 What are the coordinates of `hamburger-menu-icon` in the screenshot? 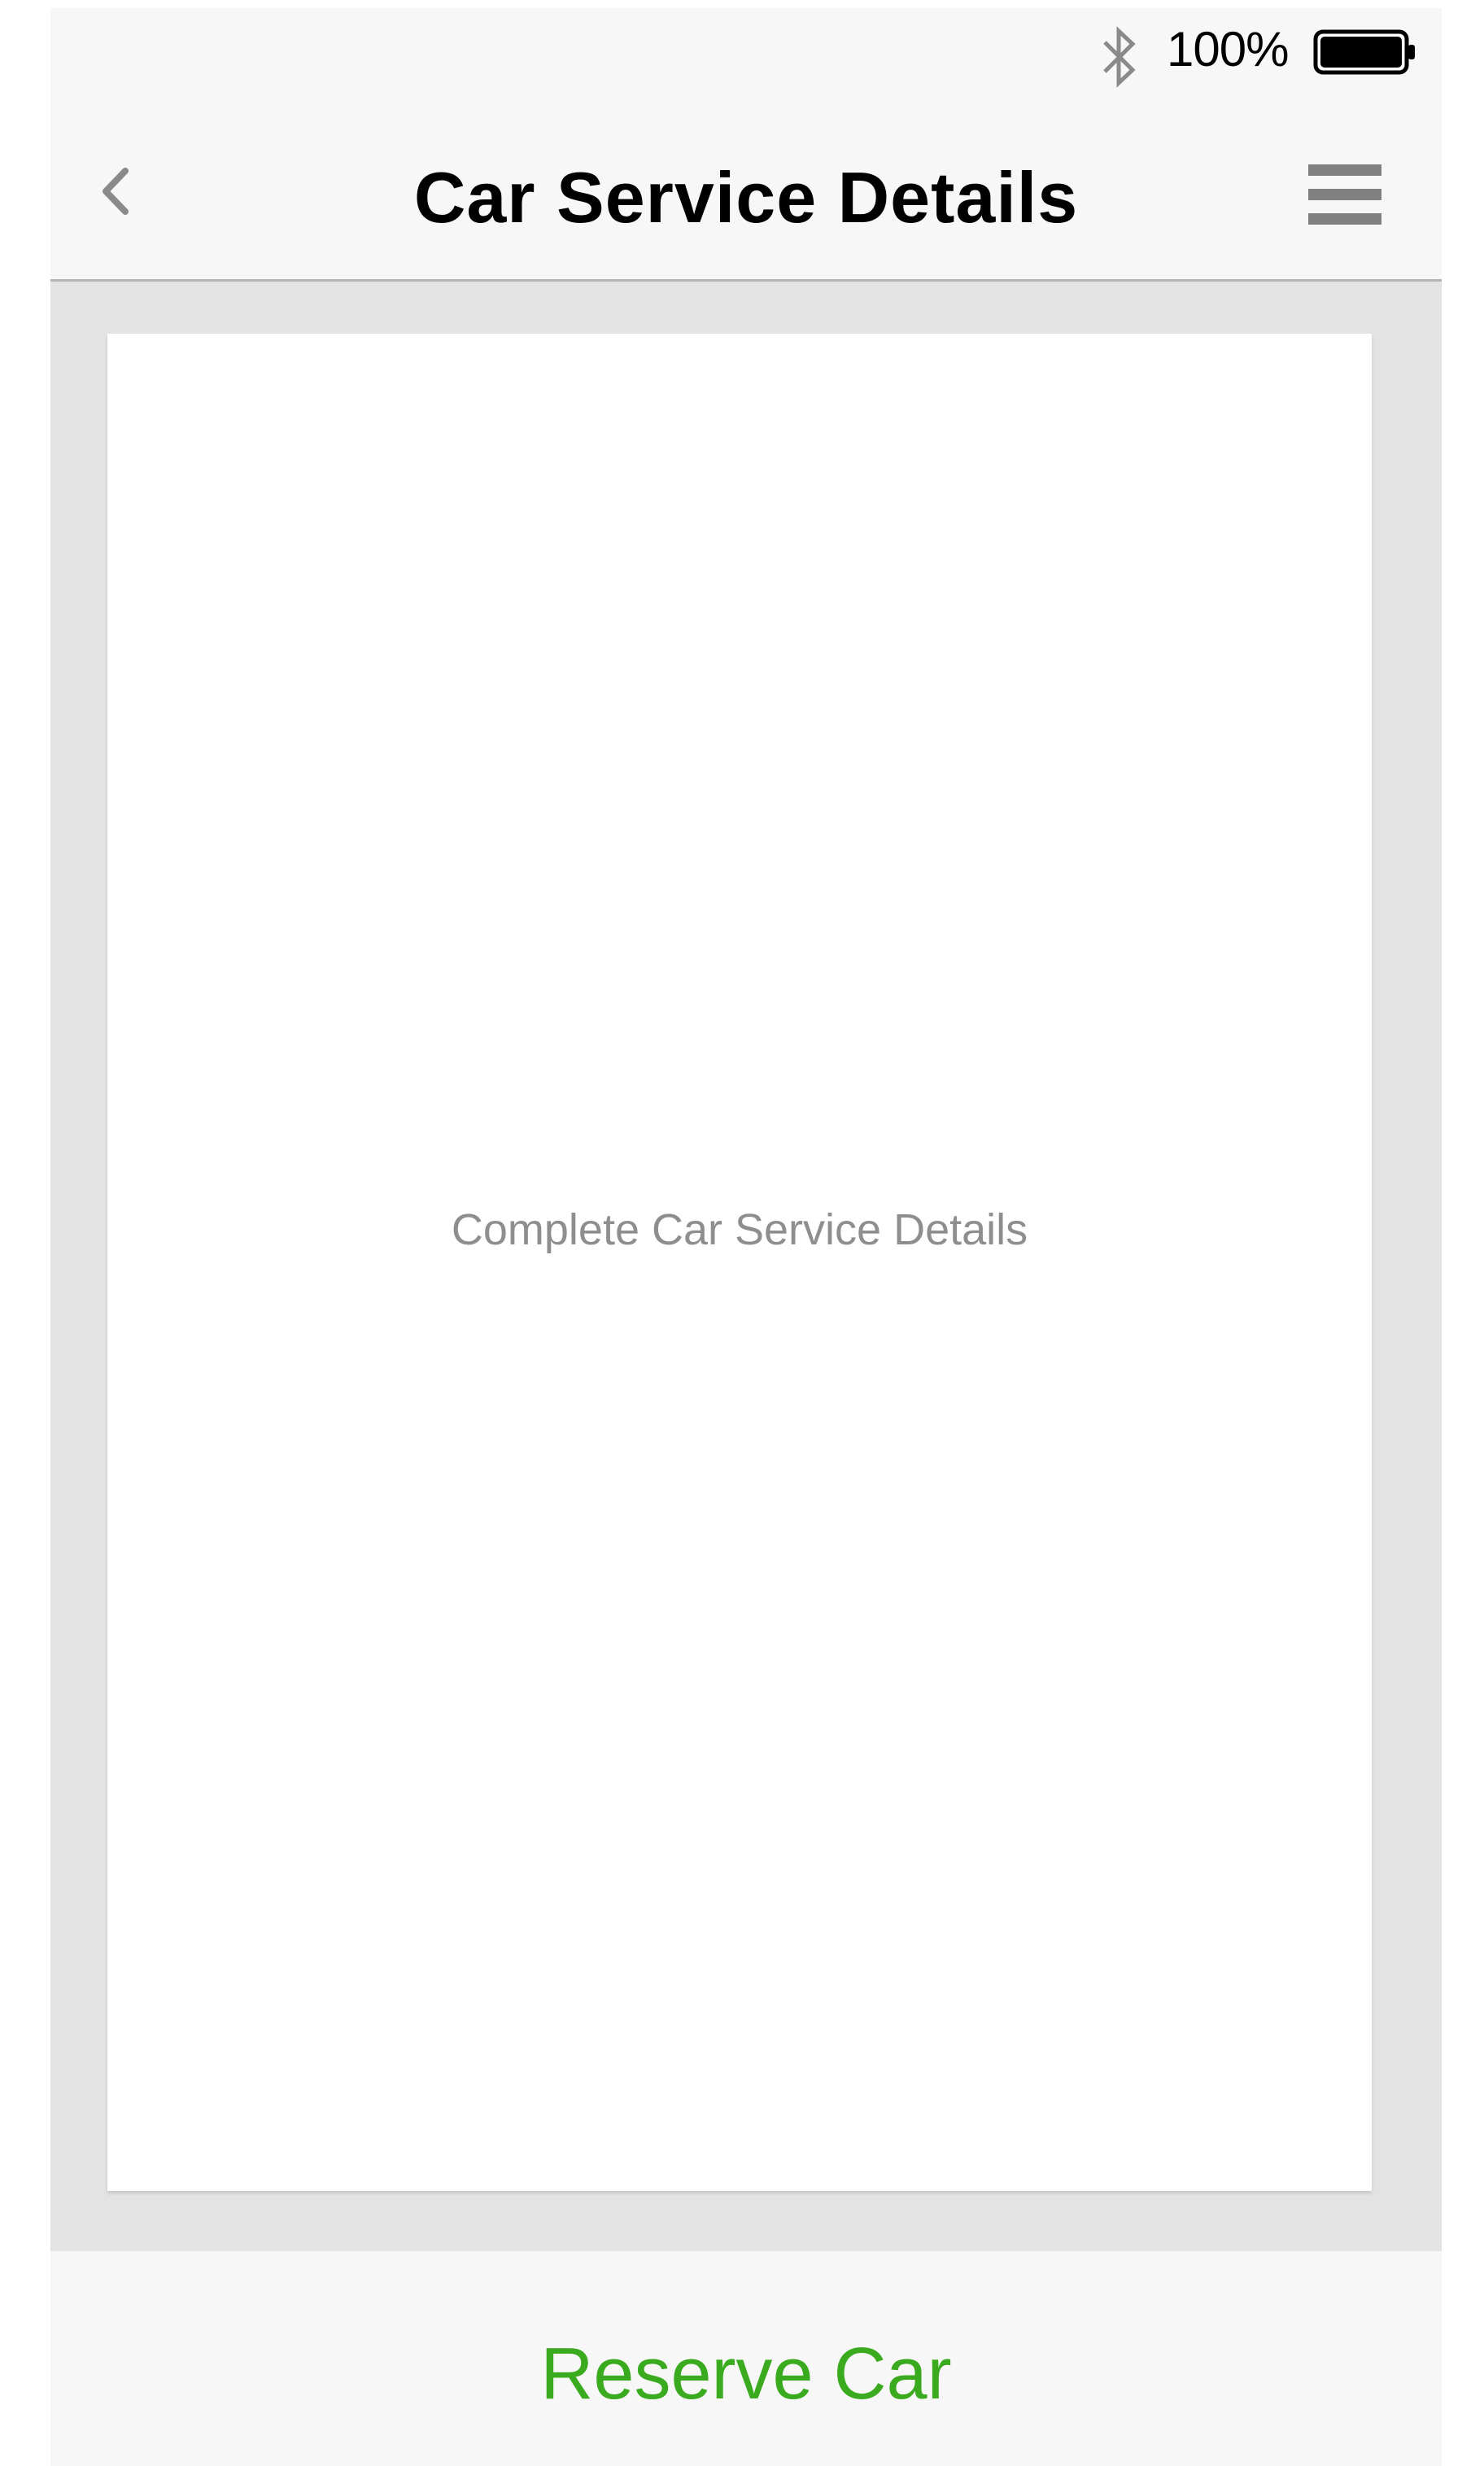 It's located at (1345, 170).